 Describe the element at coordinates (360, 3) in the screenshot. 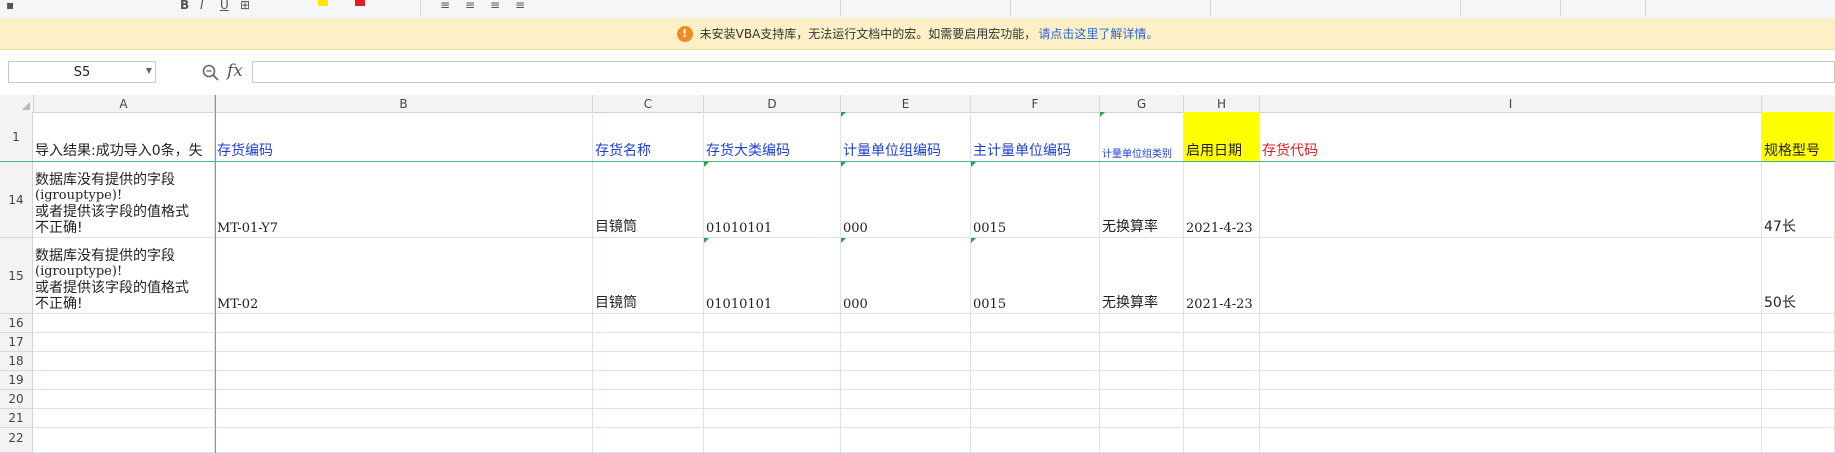

I see `font-color-icon` at that location.